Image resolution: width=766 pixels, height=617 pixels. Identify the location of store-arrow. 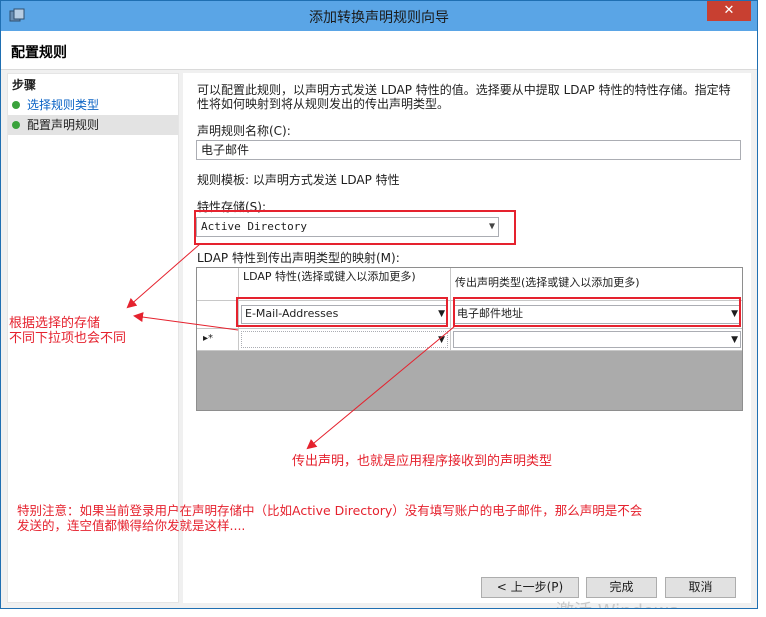
(163, 276).